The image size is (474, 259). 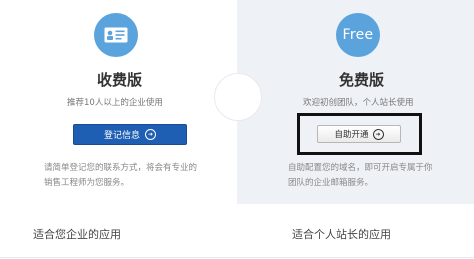 What do you see at coordinates (331, 183) in the screenshot?
I see `free-desc-line2: 团队的企业邮箱服务。` at bounding box center [331, 183].